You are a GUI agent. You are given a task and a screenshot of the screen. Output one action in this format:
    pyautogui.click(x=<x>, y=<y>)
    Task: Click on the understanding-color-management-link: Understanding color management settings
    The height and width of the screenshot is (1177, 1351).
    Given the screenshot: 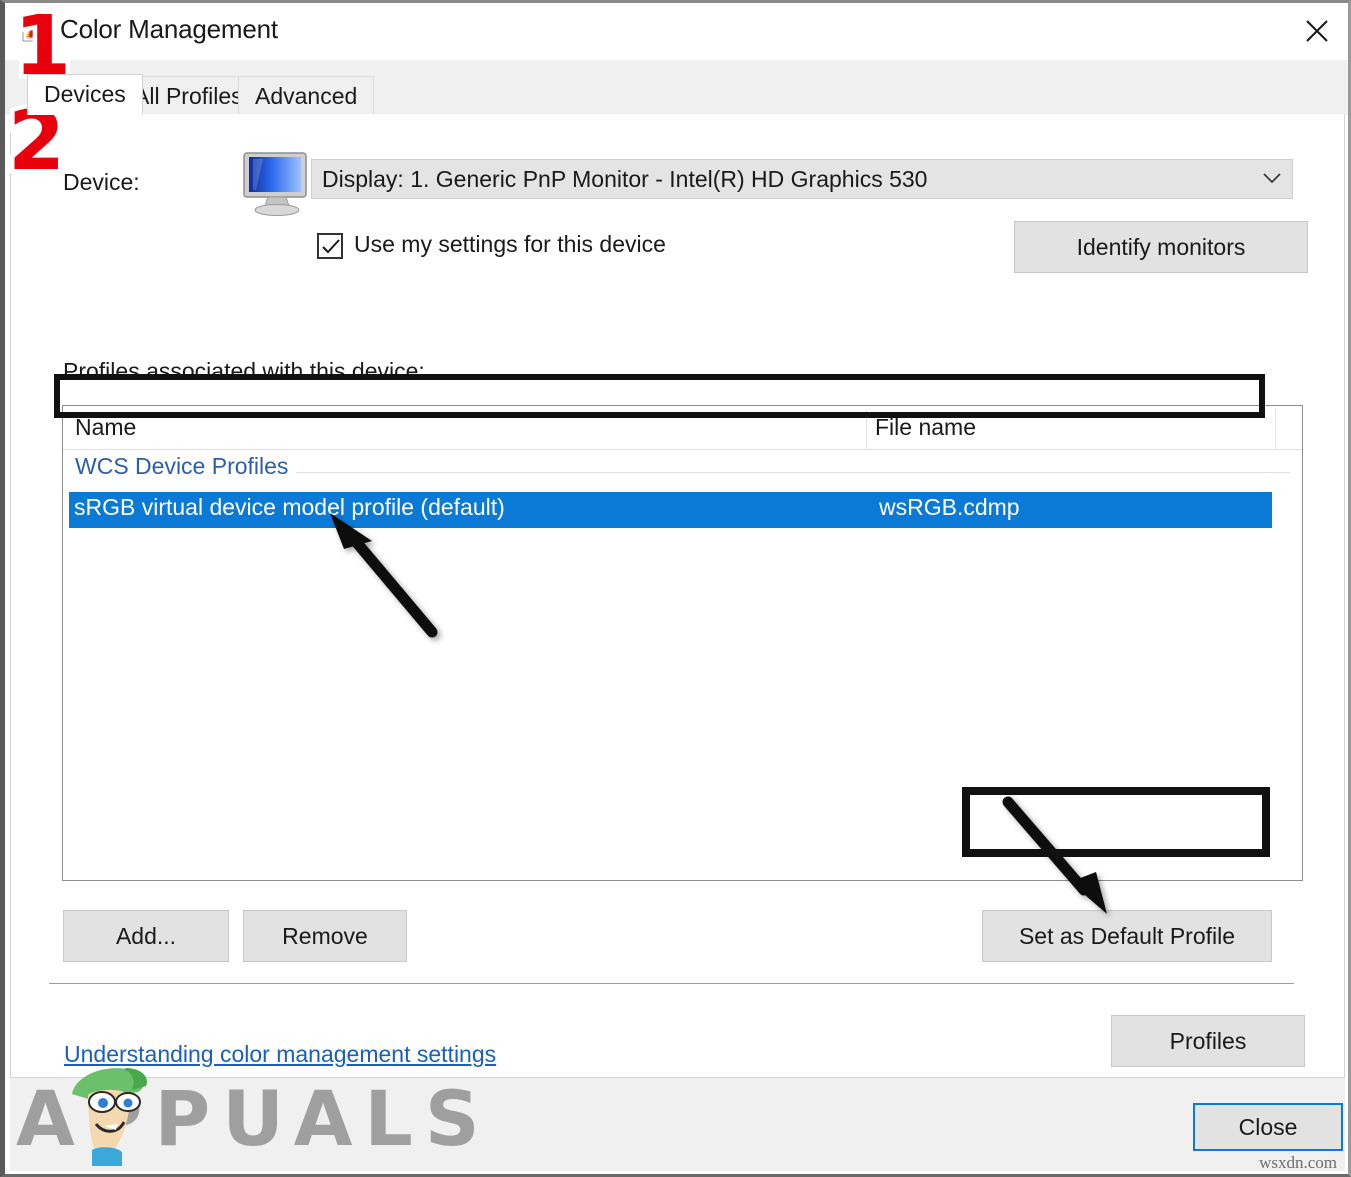 What is the action you would take?
    pyautogui.click(x=280, y=1054)
    